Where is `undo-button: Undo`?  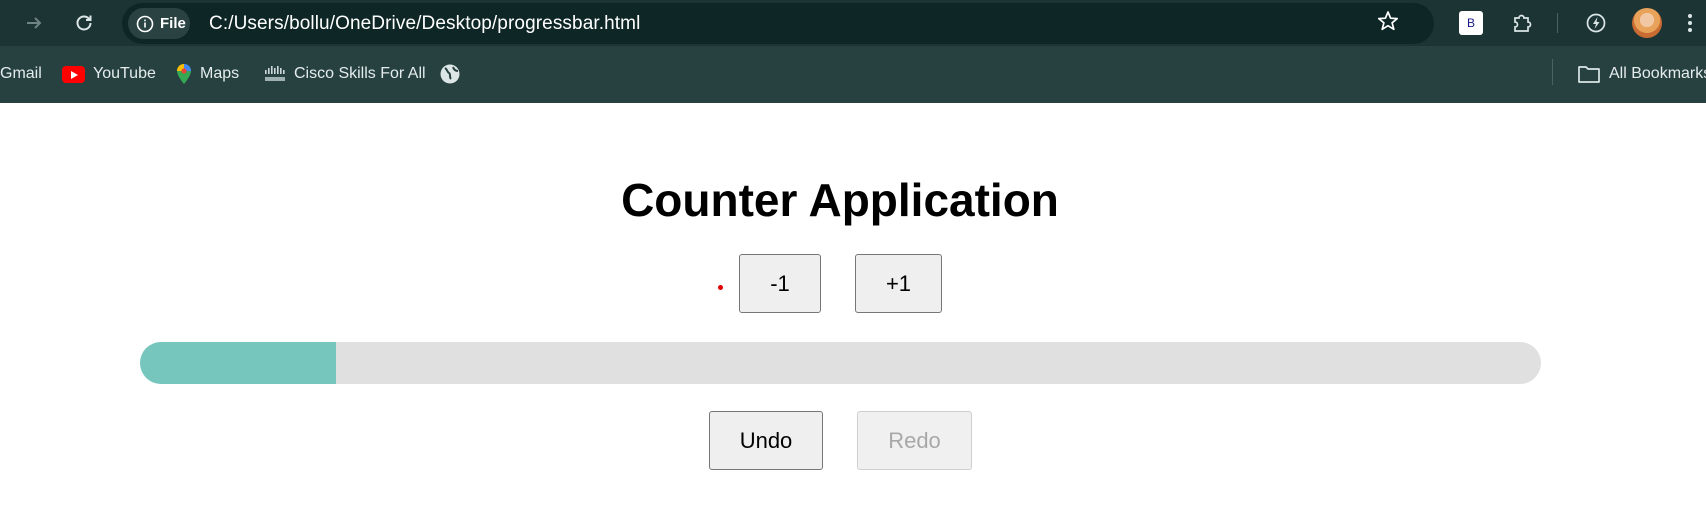 undo-button: Undo is located at coordinates (766, 440).